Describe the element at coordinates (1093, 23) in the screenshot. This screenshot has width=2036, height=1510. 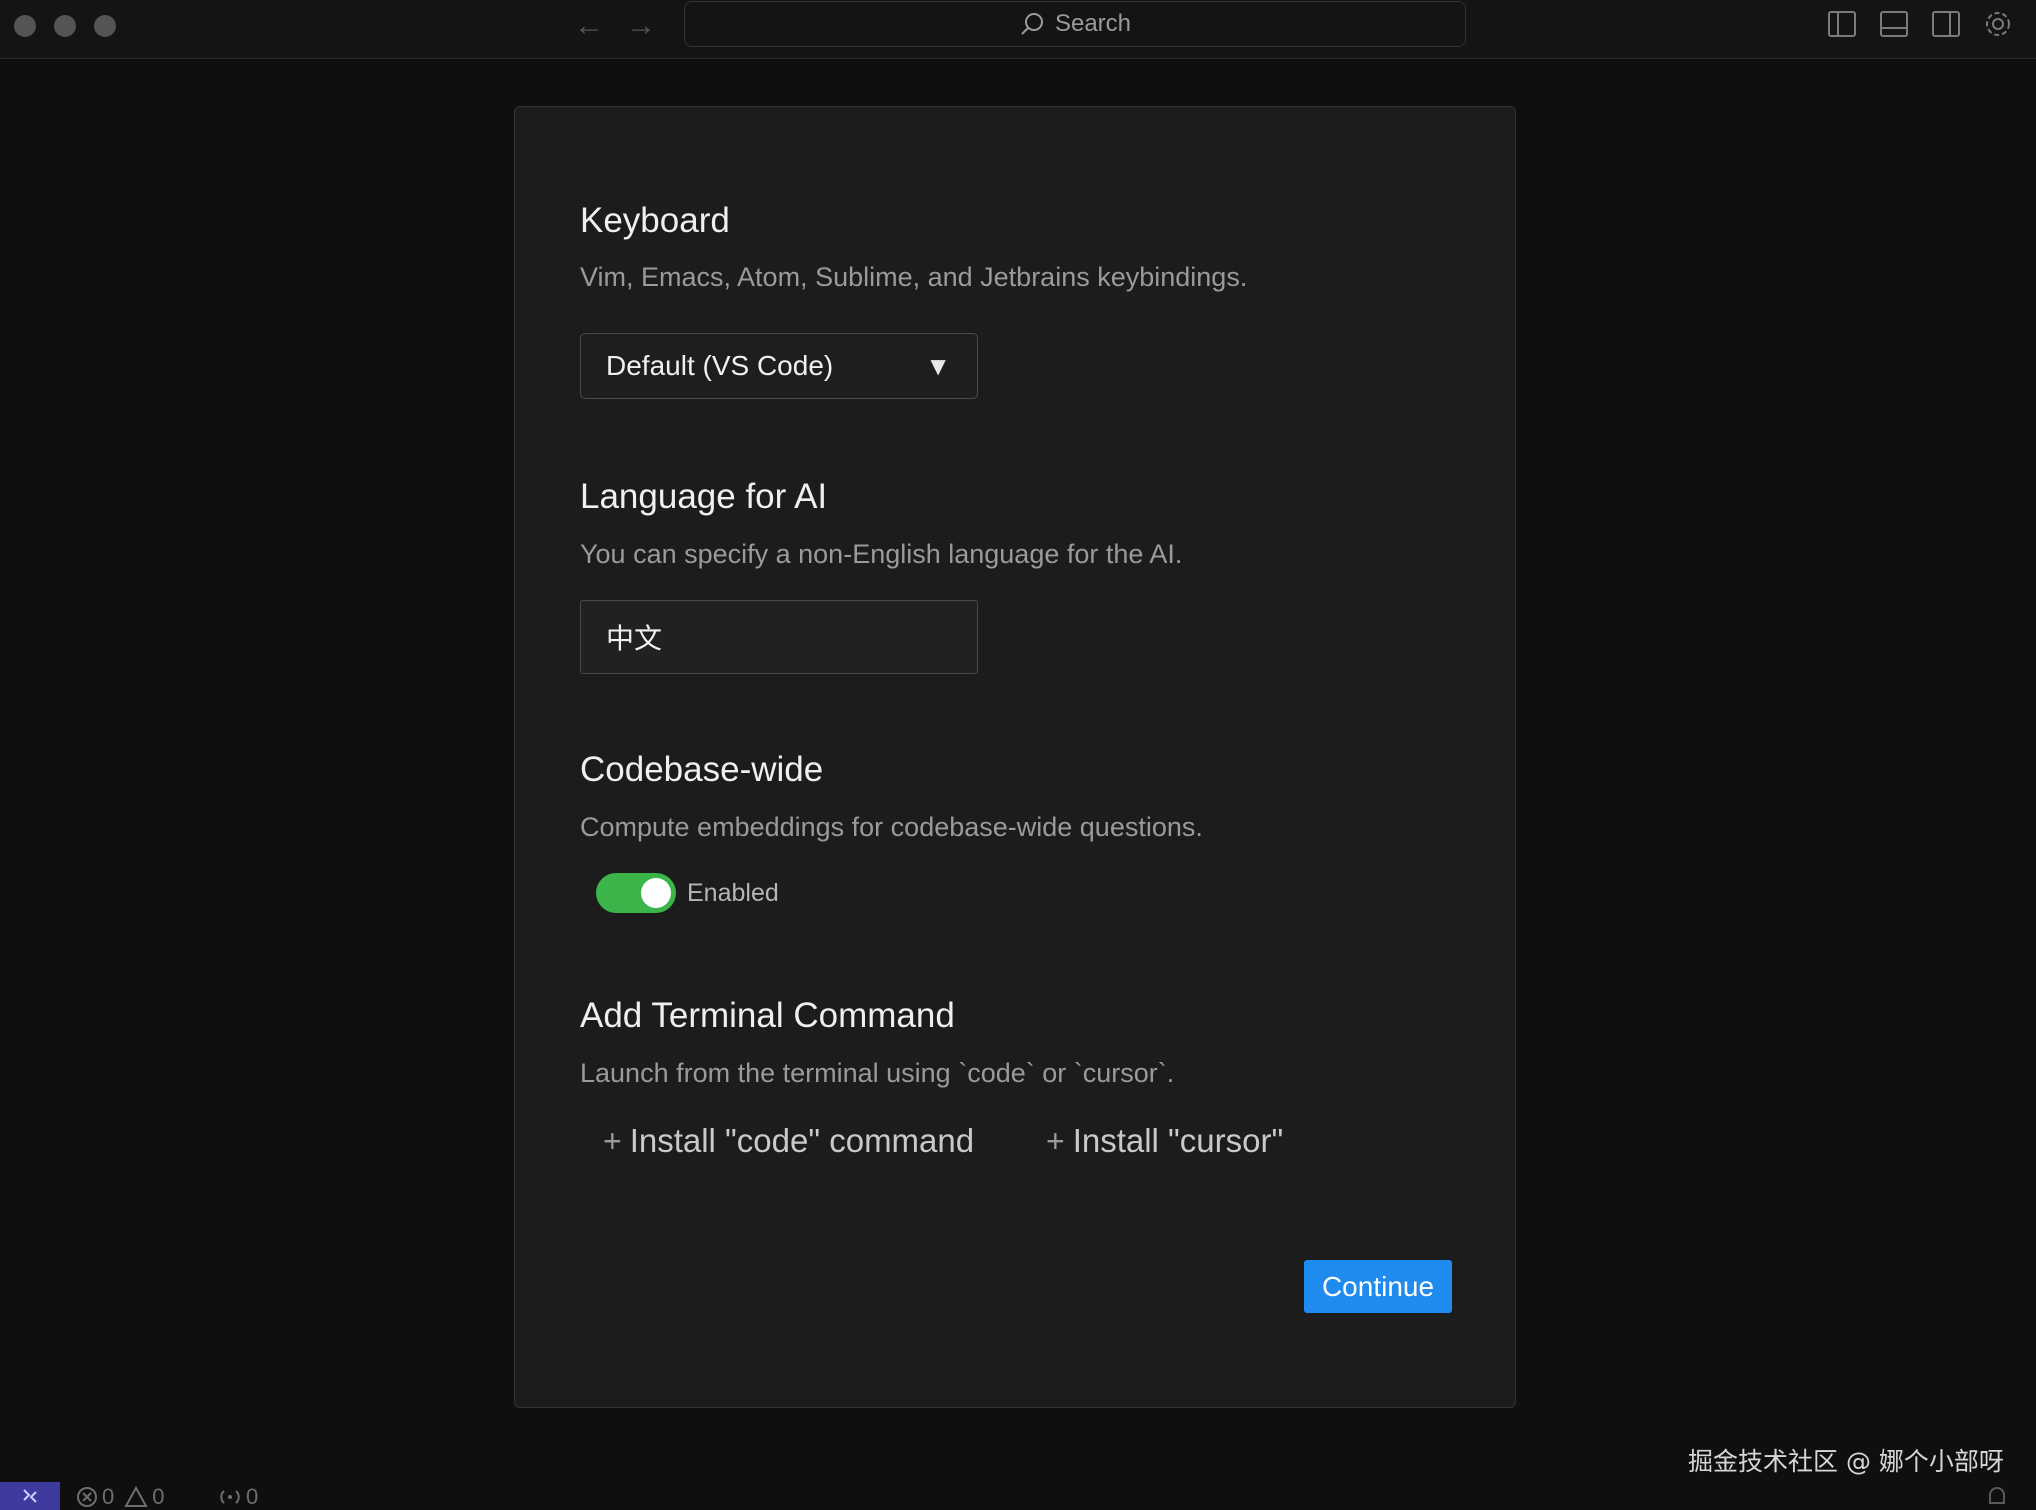
I see `search-placeholder: Search` at that location.